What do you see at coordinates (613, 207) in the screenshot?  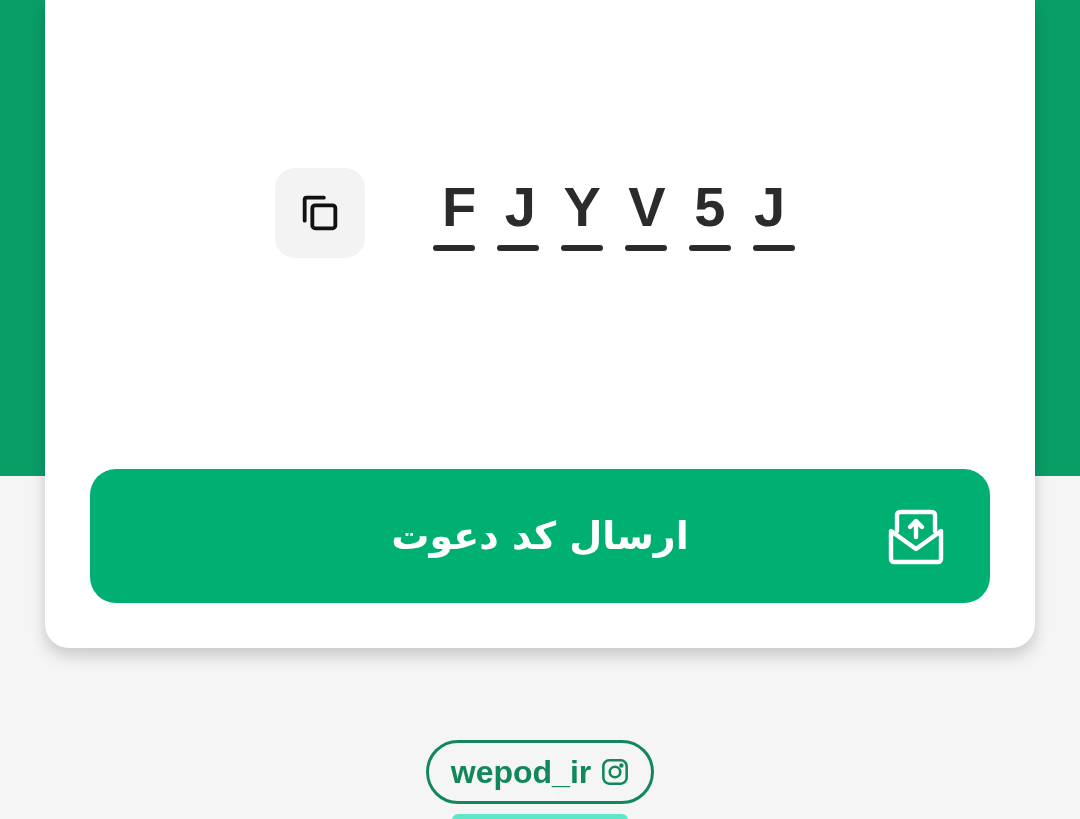 I see `invite-code: F J Y V 5 J` at bounding box center [613, 207].